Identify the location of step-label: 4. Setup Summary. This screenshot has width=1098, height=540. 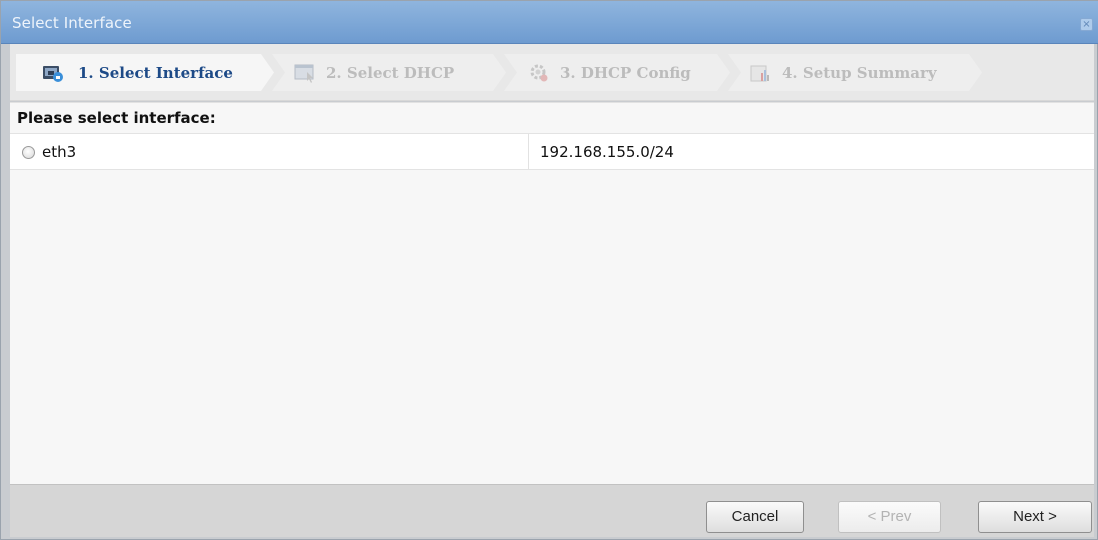
(859, 73).